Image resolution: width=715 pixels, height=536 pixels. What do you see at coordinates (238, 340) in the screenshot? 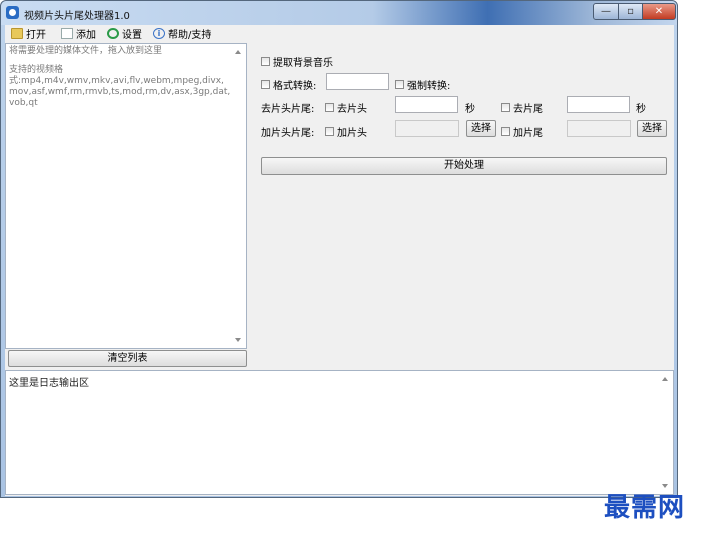
I see `scroll-down-icon` at bounding box center [238, 340].